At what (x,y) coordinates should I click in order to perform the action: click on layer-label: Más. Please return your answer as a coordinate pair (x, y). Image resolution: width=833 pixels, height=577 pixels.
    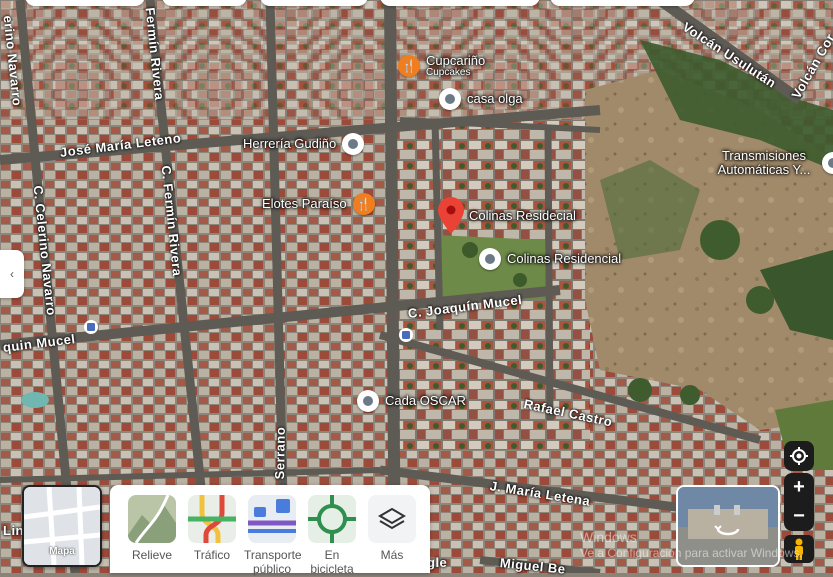
    Looking at the image, I should click on (392, 555).